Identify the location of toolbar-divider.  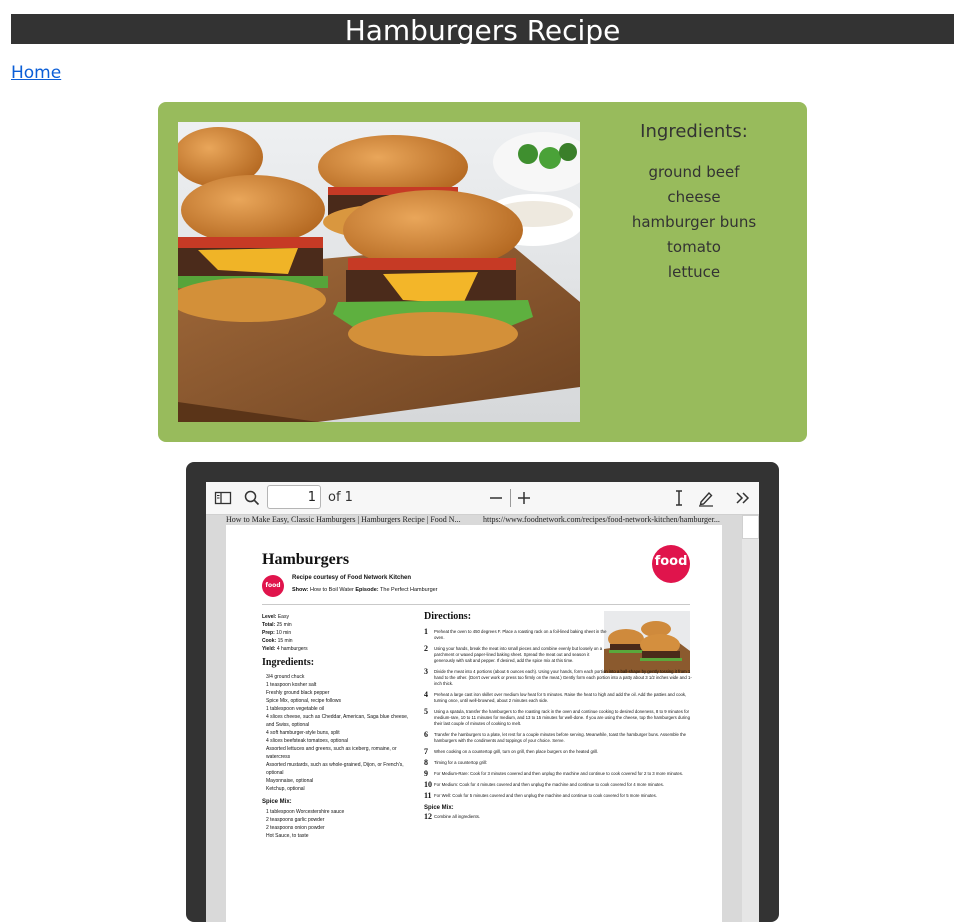
(510, 498).